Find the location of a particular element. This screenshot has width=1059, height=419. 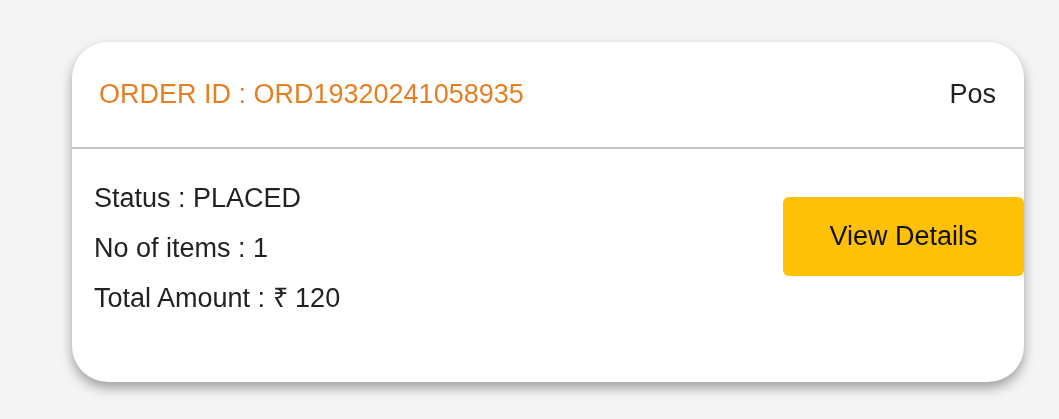

order-detail: Total Amount : ₹ 120 is located at coordinates (217, 298).